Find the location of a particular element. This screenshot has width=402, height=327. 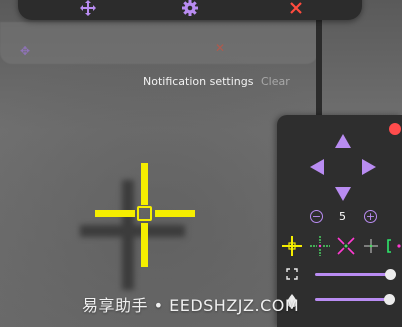

crosshair-center is located at coordinates (144, 213).